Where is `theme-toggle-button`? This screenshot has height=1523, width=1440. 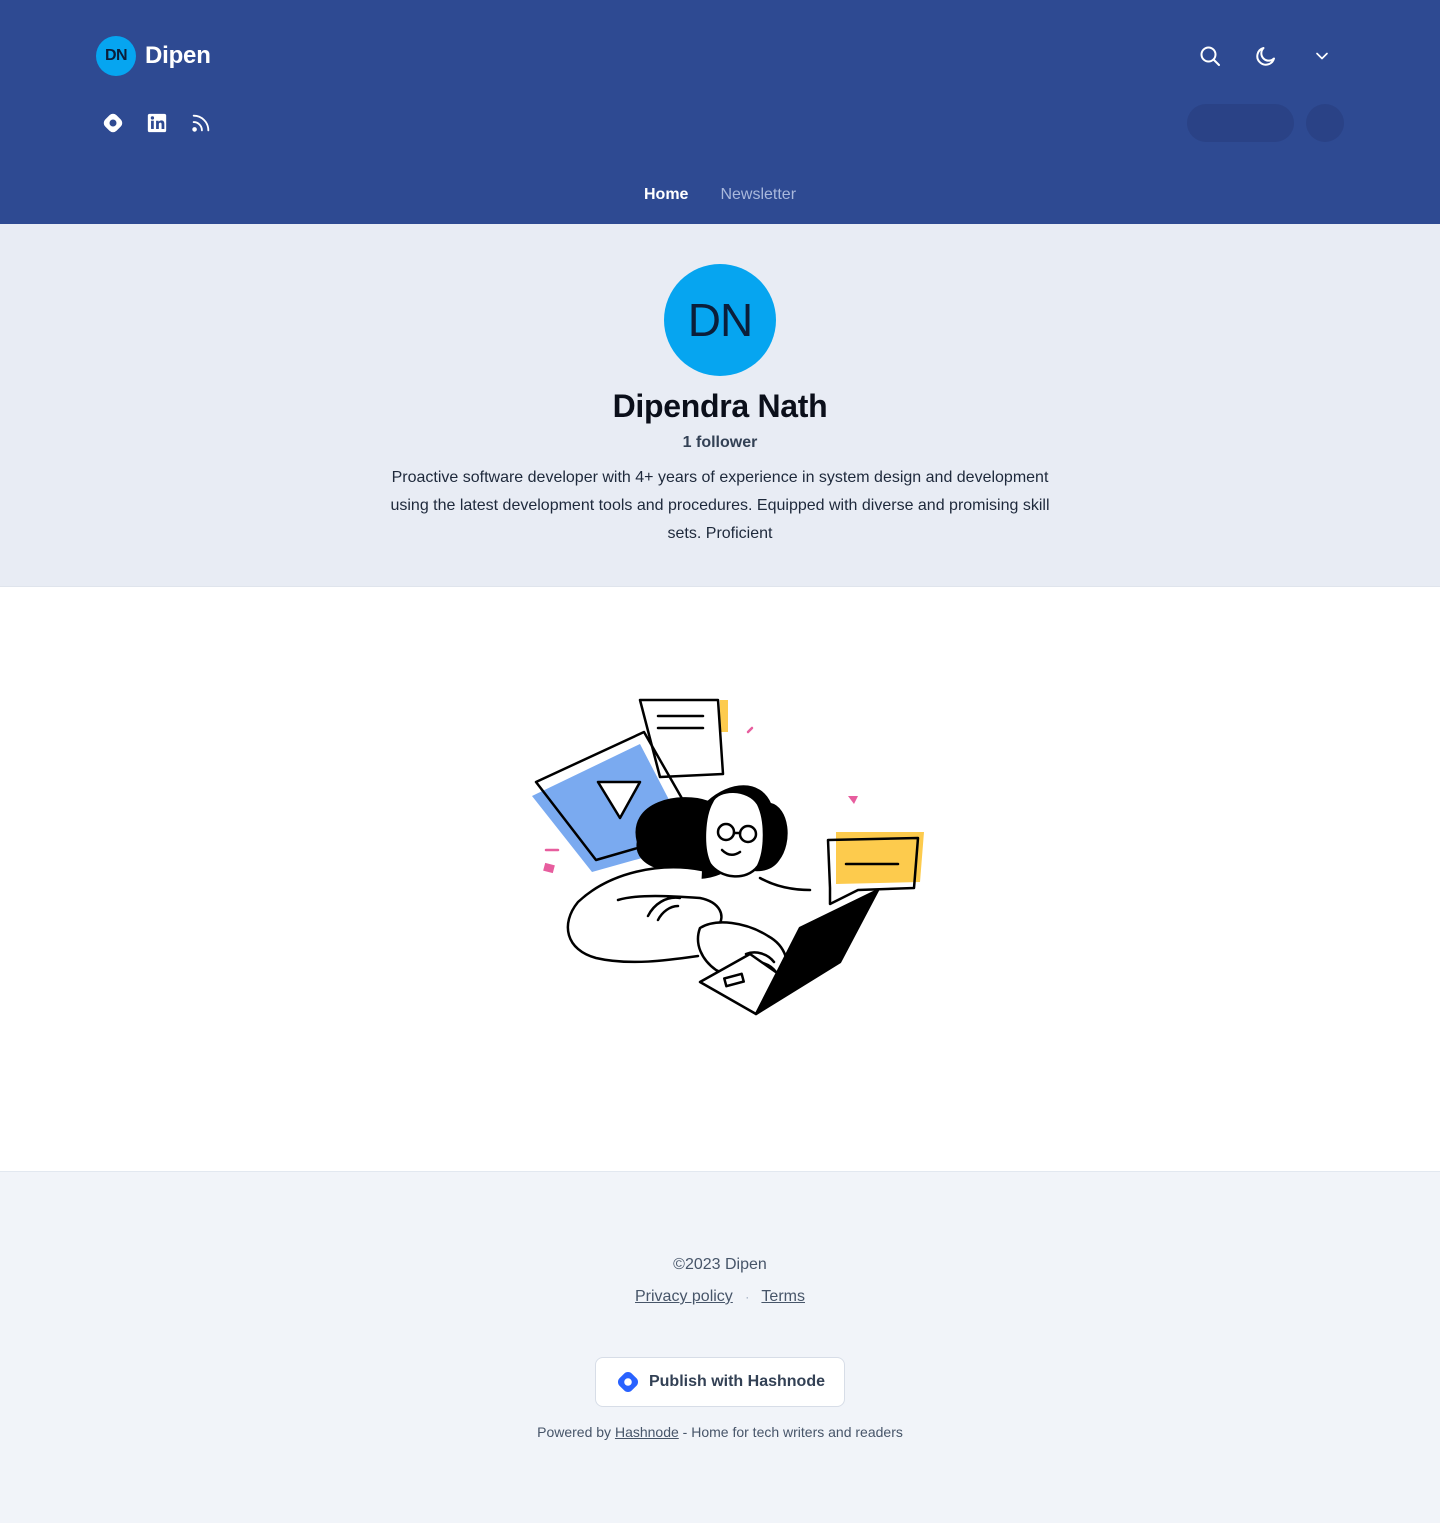
theme-toggle-button is located at coordinates (1266, 56).